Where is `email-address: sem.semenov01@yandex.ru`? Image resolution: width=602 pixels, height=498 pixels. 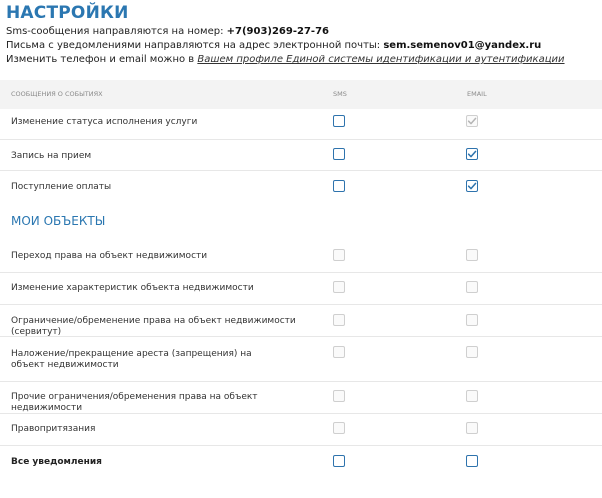
email-address: sem.semenov01@yandex.ru is located at coordinates (462, 45).